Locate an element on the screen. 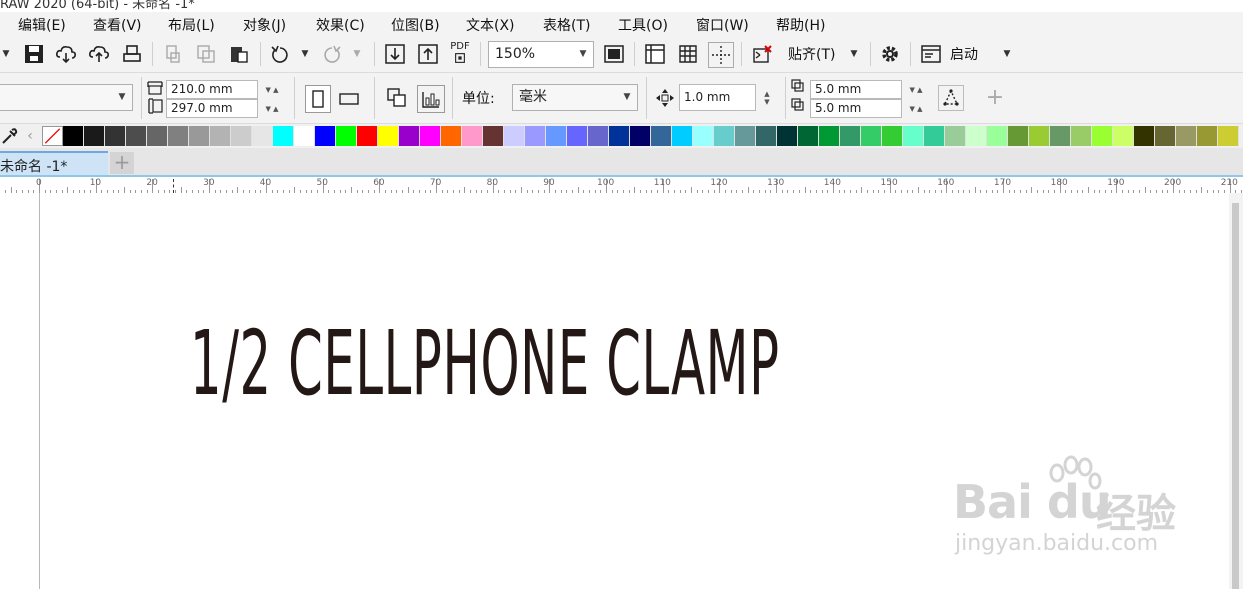 The height and width of the screenshot is (589, 1243). launch-dropdown-icon: ▼ is located at coordinates (1007, 54).